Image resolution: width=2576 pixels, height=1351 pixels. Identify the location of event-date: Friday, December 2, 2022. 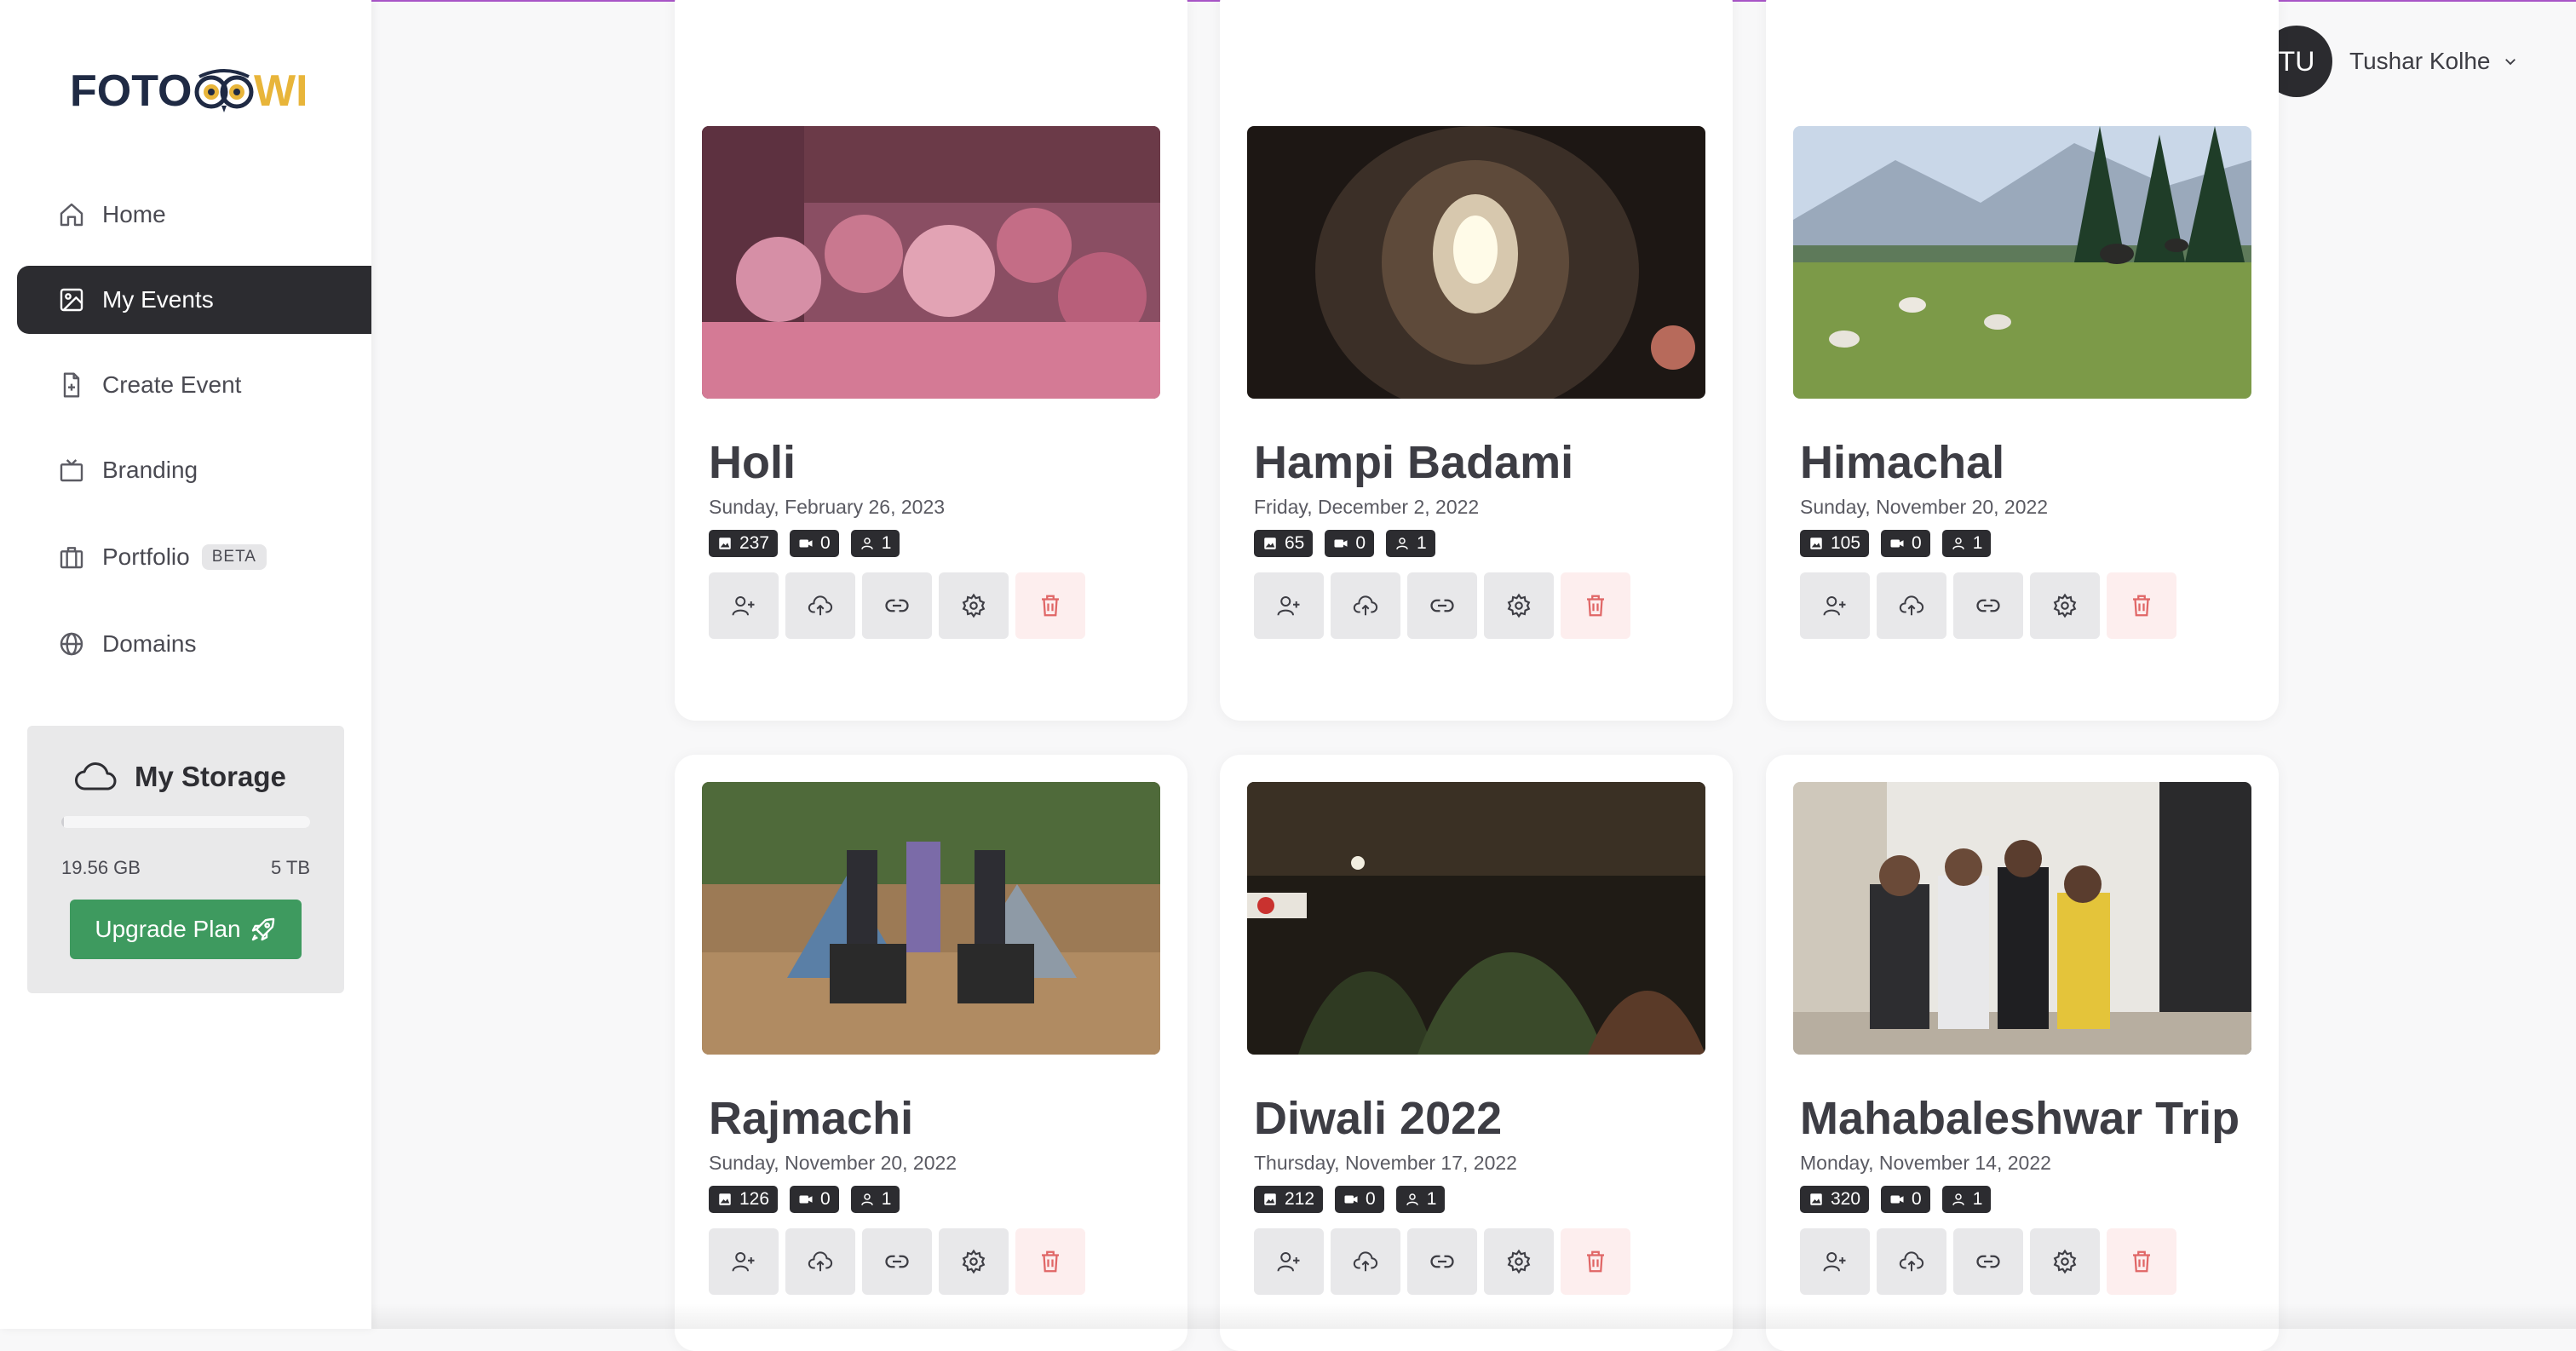
(1367, 507).